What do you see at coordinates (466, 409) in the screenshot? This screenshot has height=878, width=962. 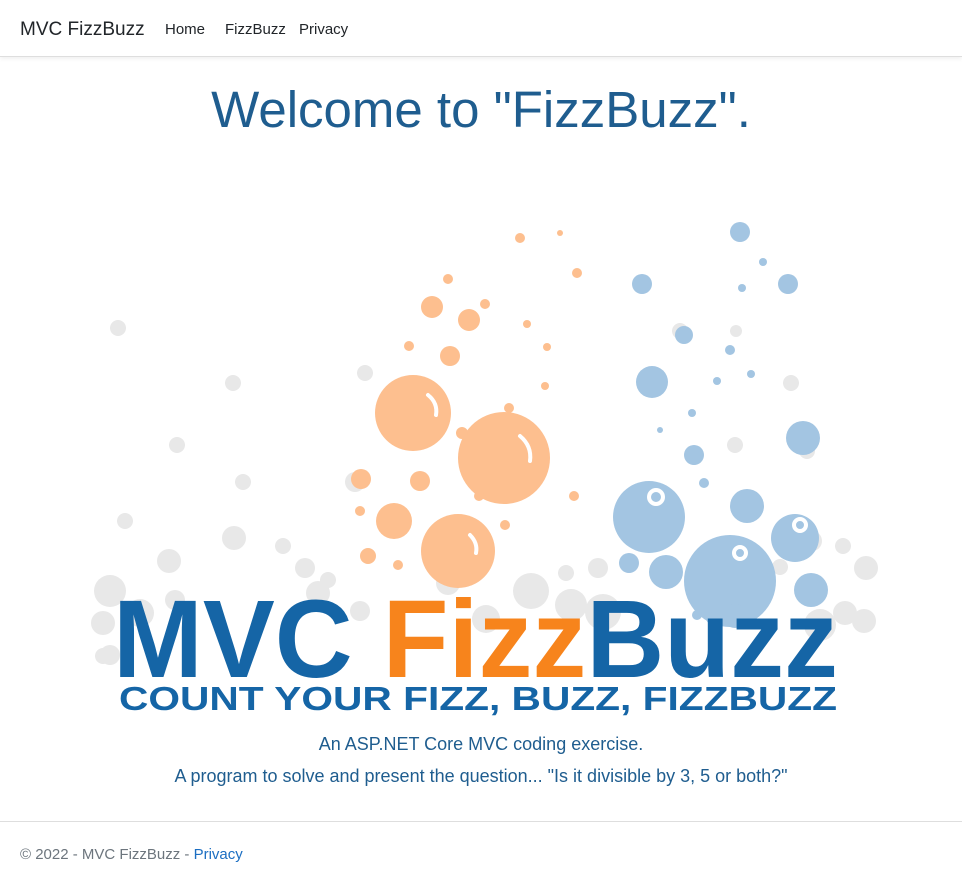 I see `orange-bubbles` at bounding box center [466, 409].